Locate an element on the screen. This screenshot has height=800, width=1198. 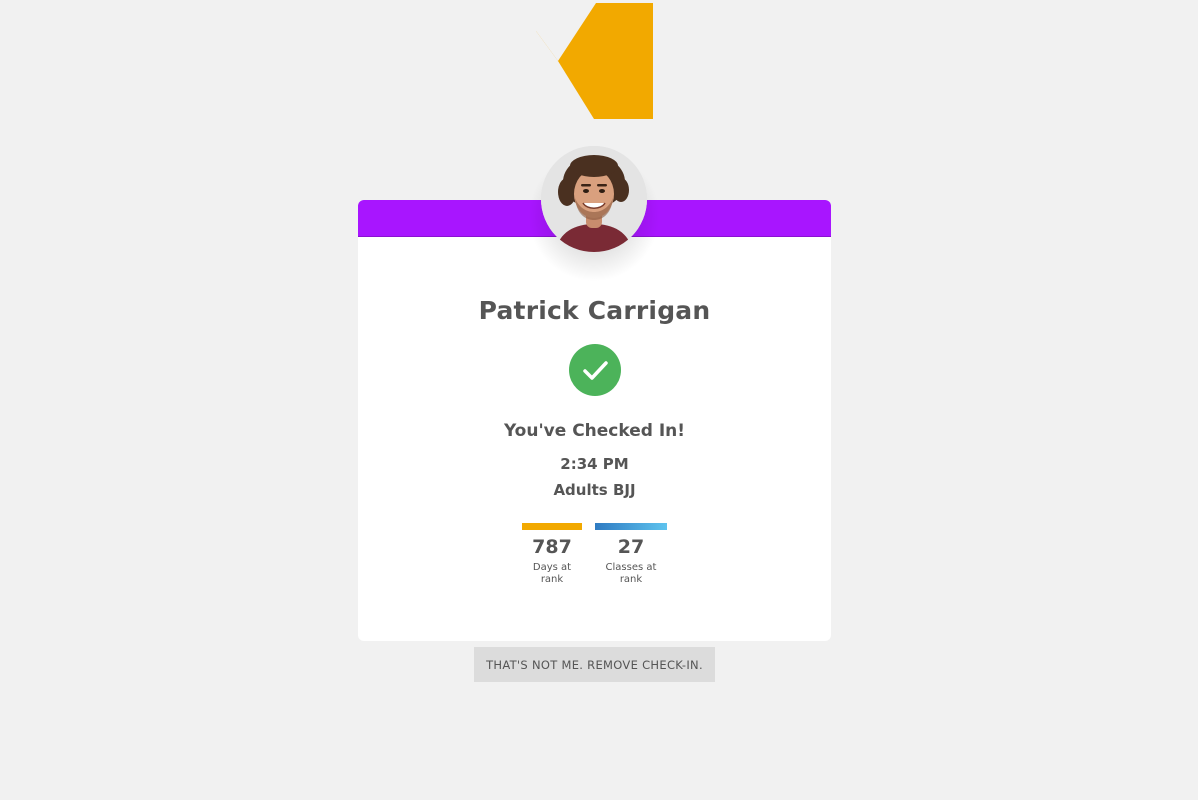
avatar-portrait is located at coordinates (594, 199).